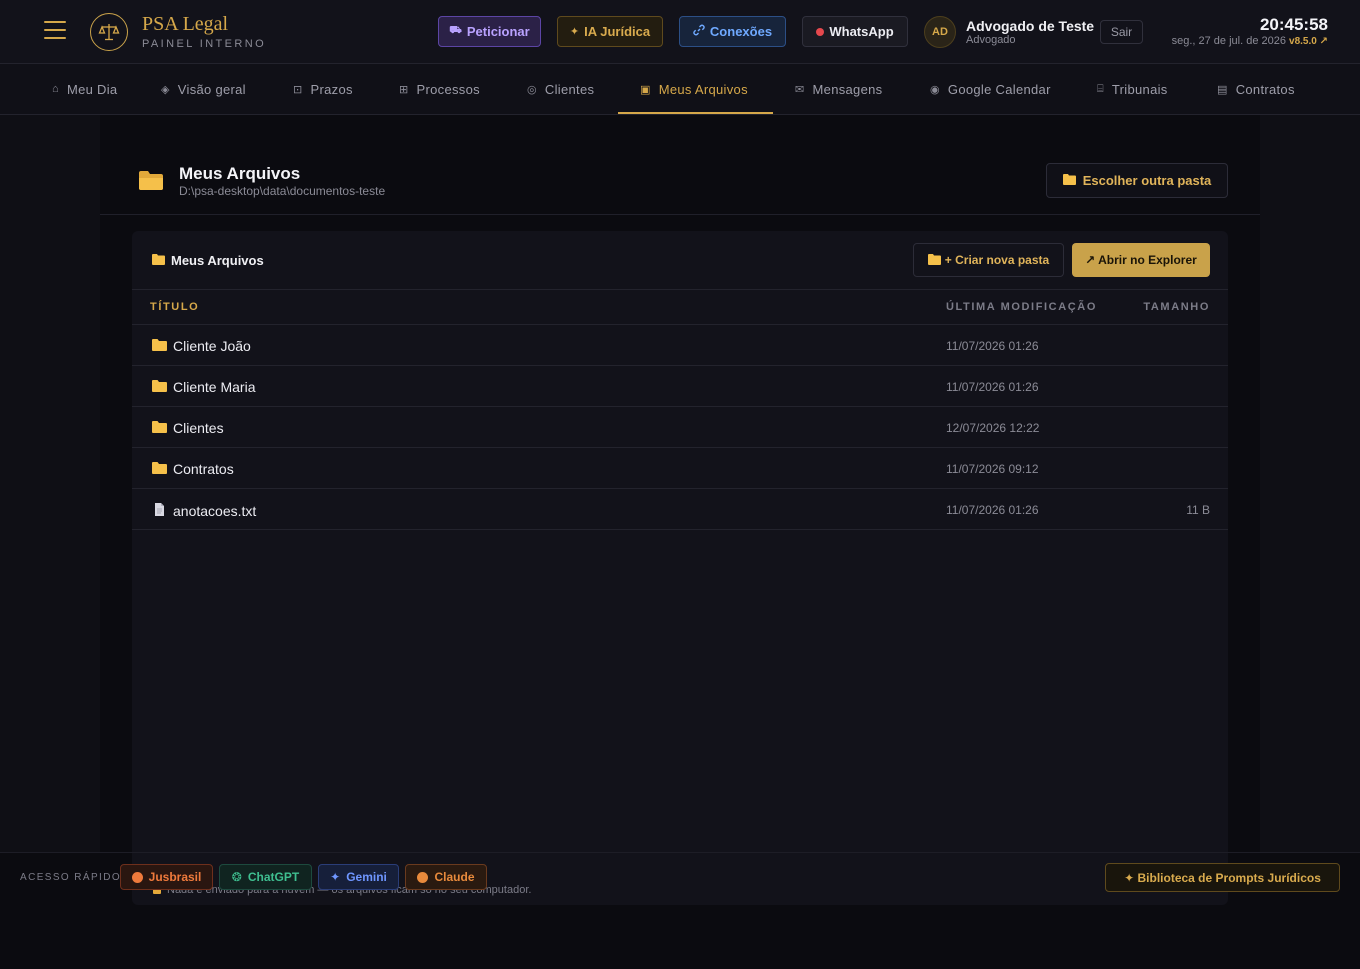  I want to click on table-row: Cliente Maria 11/07/2026 01:26, so click(680, 386).